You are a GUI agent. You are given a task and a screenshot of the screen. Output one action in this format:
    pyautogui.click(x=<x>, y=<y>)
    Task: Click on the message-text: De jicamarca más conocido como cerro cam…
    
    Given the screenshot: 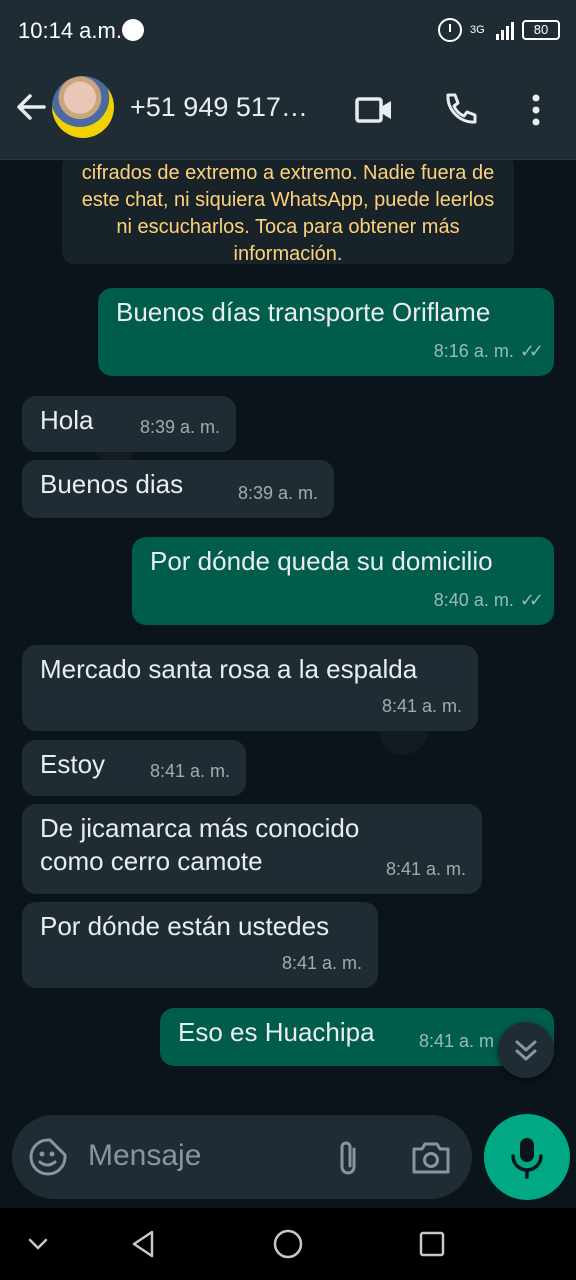 What is the action you would take?
    pyautogui.click(x=200, y=844)
    